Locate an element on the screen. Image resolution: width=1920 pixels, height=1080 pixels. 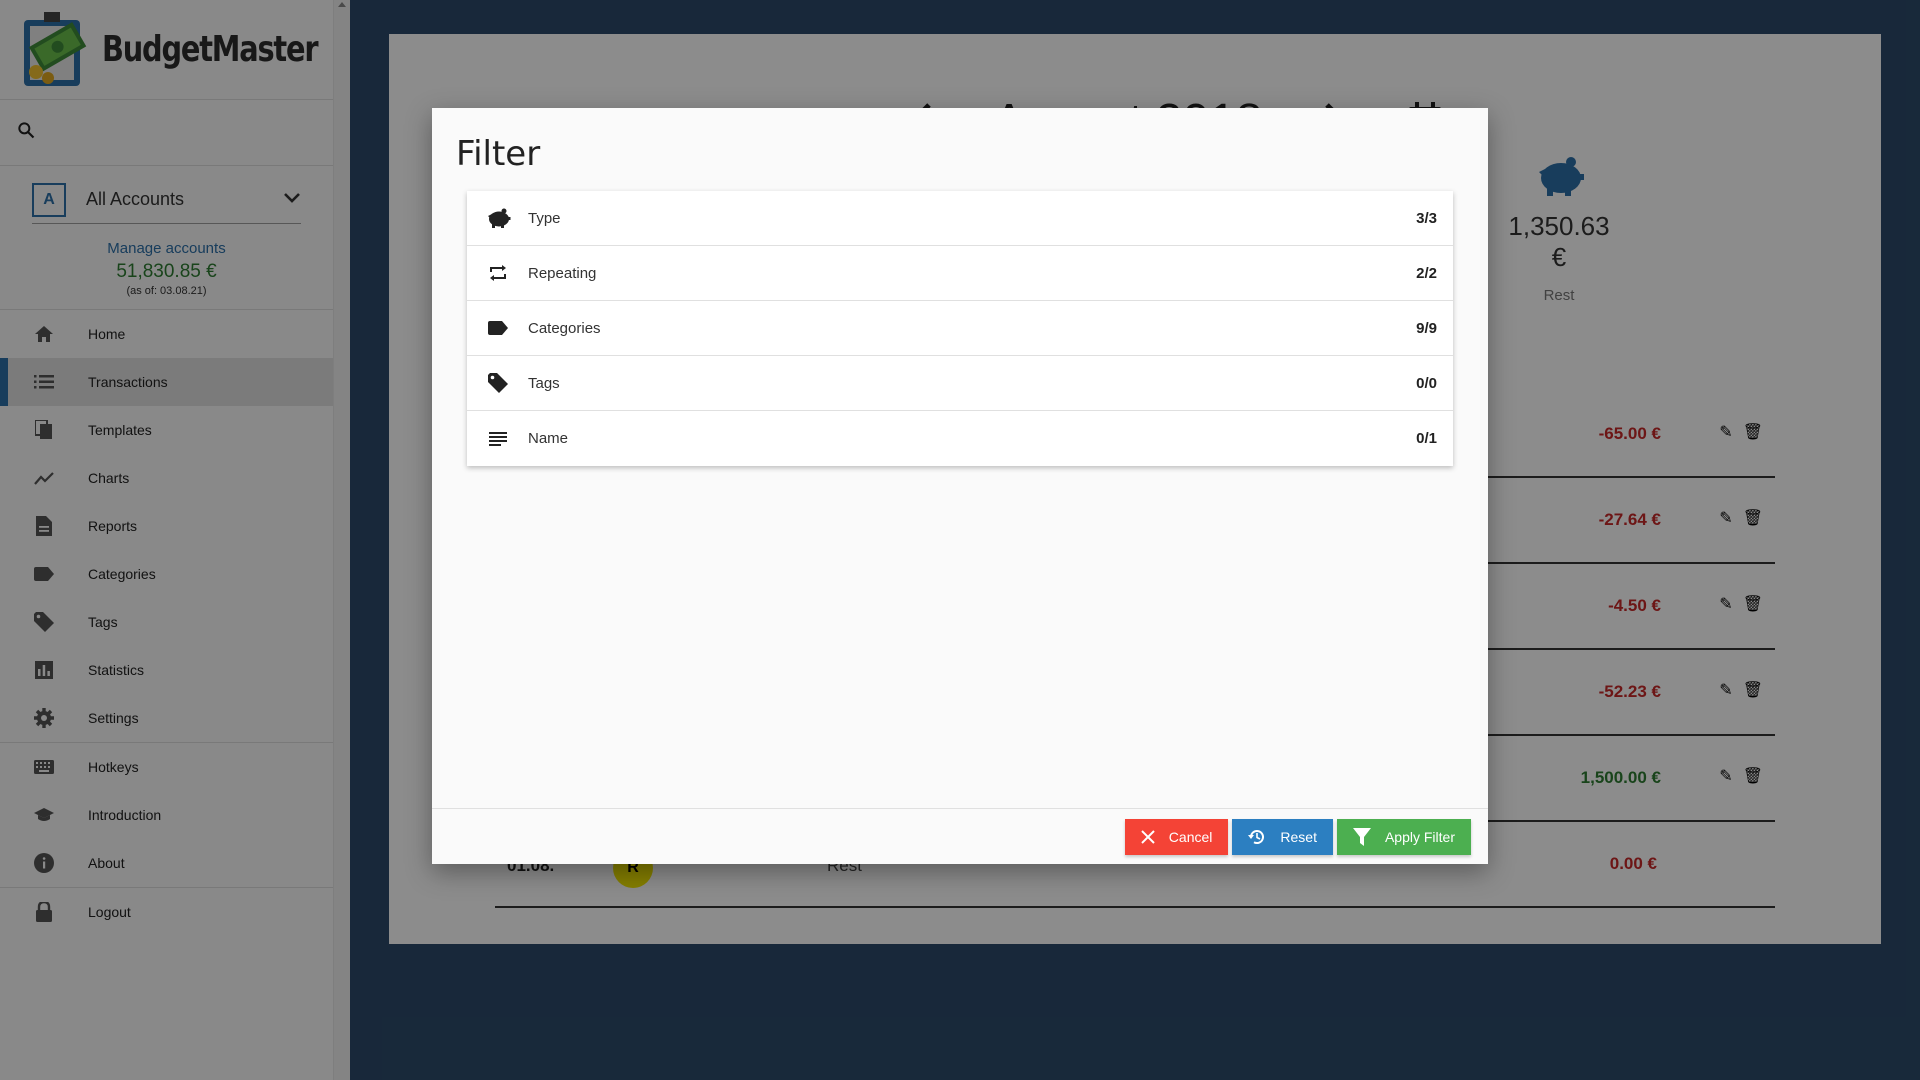
filter-item-categories: Categories 9/9 is located at coordinates (960, 328).